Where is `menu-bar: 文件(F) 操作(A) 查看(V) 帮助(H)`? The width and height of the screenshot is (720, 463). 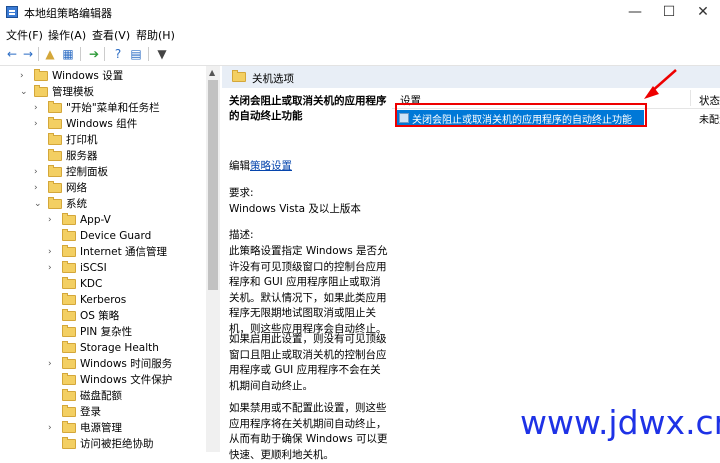 menu-bar: 文件(F) 操作(A) 查看(V) 帮助(H) is located at coordinates (360, 34).